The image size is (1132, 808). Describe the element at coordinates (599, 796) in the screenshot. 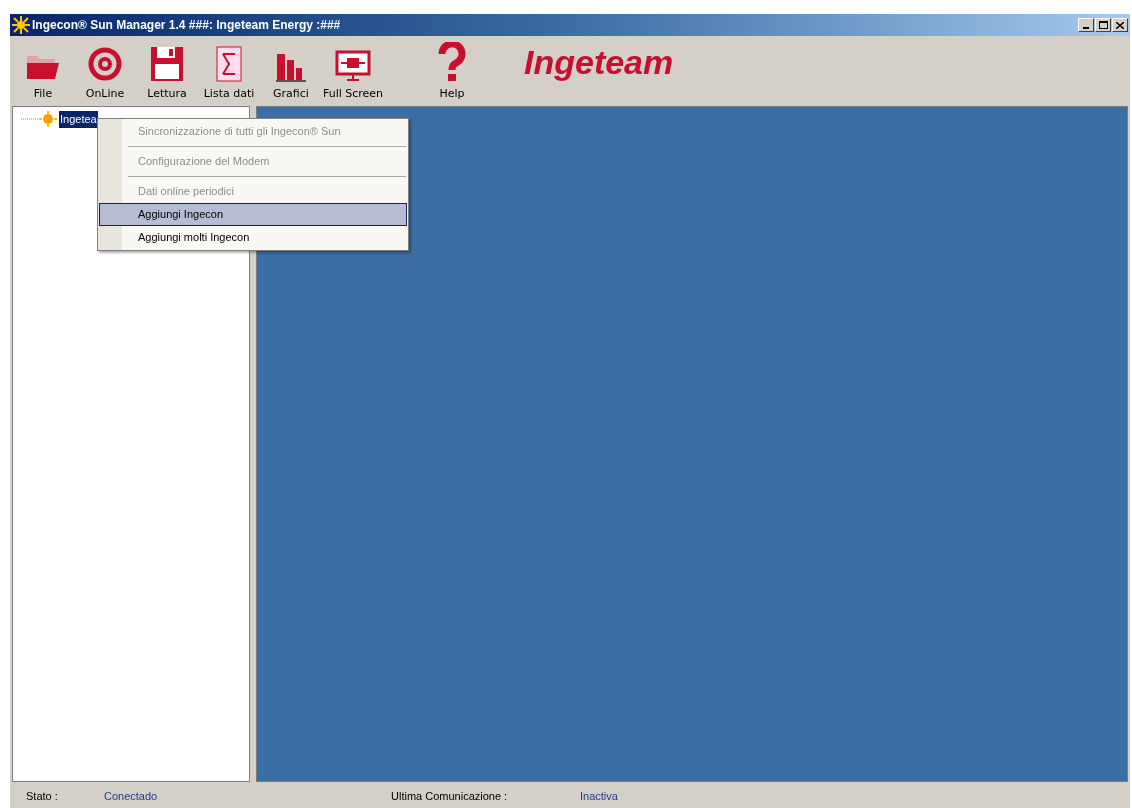

I see `status-value: Inactiva` at that location.